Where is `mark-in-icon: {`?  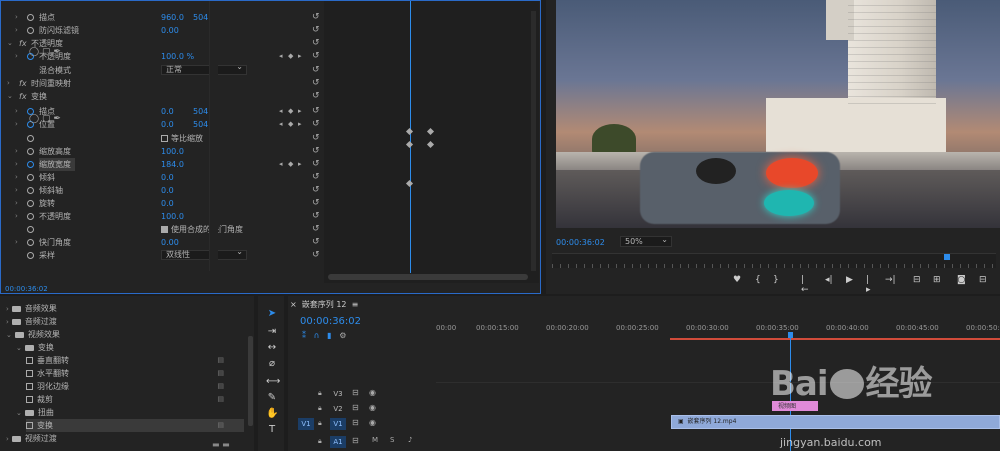
mark-in-icon: { is located at coordinates (758, 280).